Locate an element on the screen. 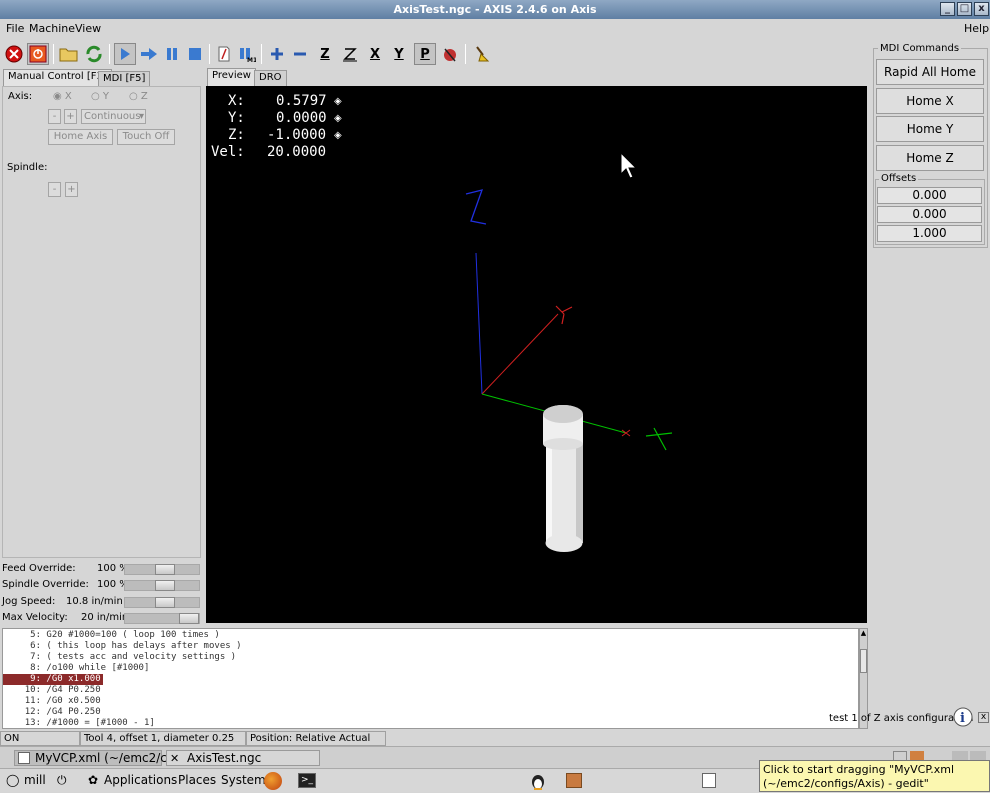 The height and width of the screenshot is (793, 990). axis-z-radio: ○ Z is located at coordinates (138, 96).